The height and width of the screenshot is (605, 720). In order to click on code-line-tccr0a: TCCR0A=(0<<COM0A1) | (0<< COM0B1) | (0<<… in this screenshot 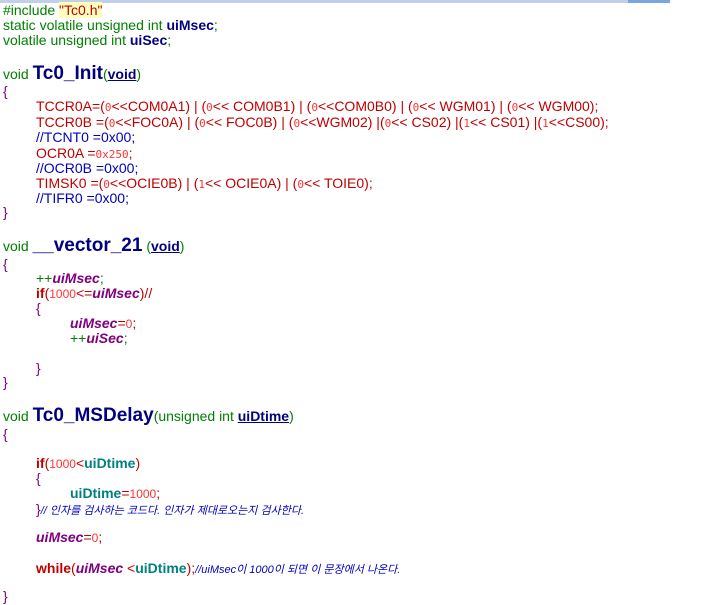, I will do `click(317, 106)`.